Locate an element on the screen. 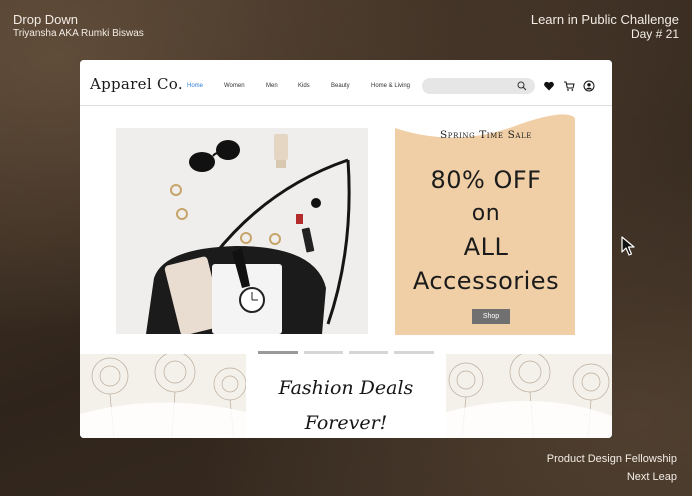 This screenshot has width=692, height=496. cart-icon is located at coordinates (569, 86).